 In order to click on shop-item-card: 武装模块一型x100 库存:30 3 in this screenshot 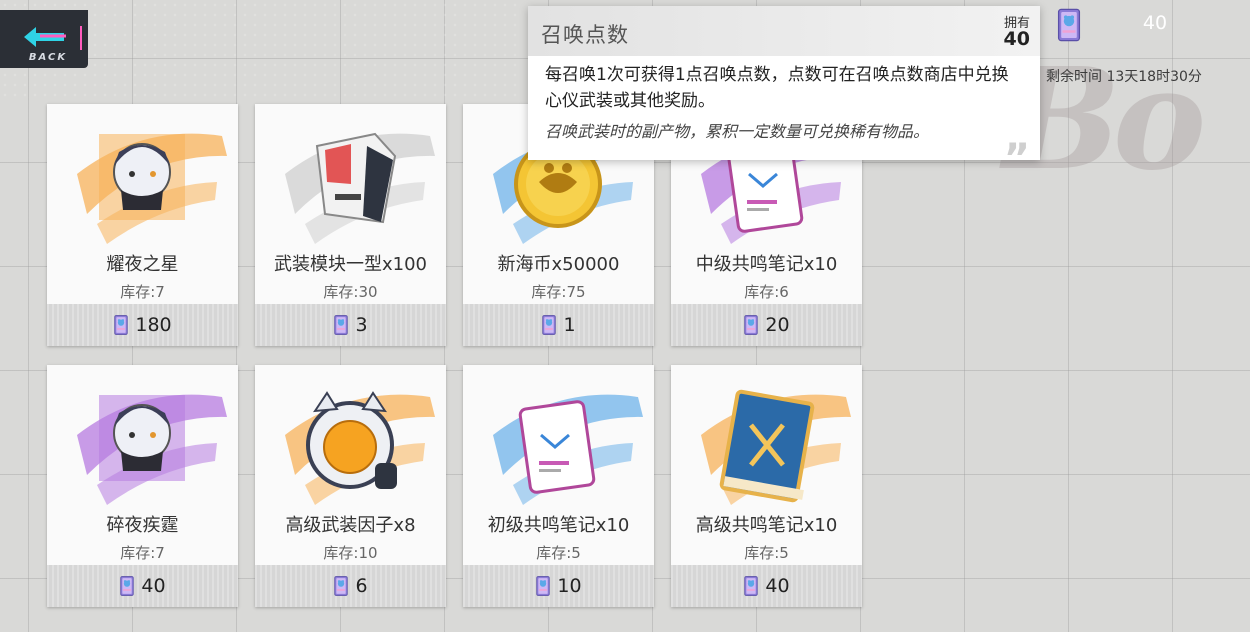, I will do `click(350, 225)`.